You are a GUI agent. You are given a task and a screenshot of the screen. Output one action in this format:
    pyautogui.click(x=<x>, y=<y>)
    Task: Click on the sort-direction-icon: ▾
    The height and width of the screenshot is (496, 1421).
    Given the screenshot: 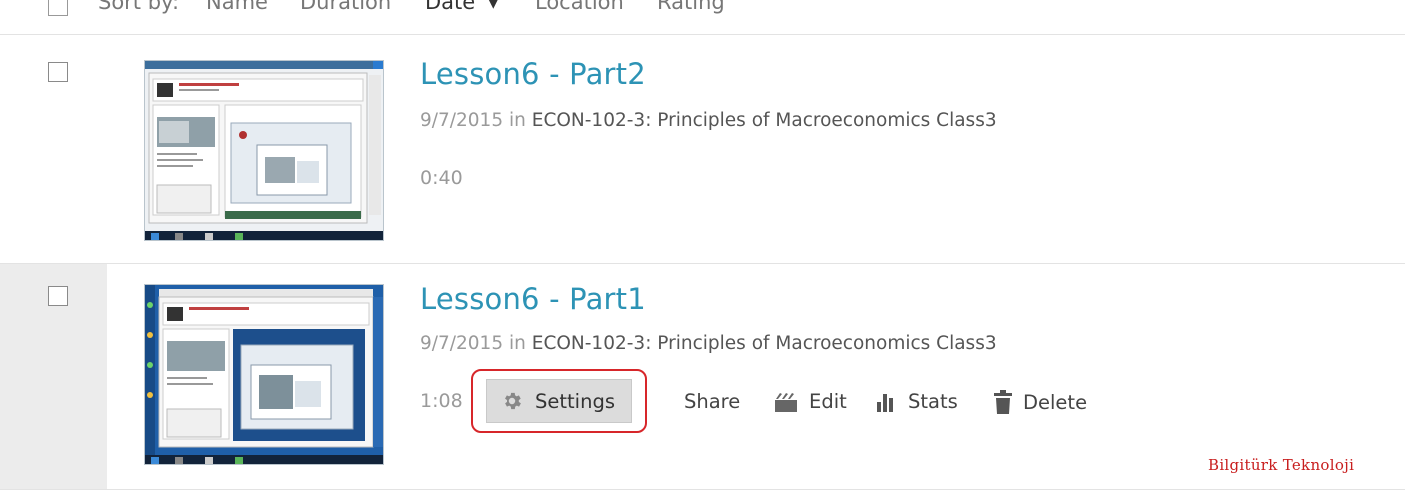 What is the action you would take?
    pyautogui.click(x=493, y=7)
    